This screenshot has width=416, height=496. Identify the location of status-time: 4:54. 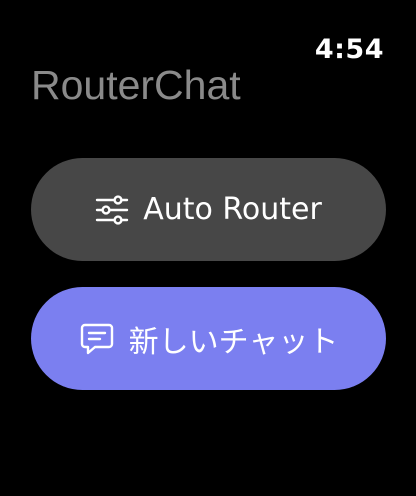
(349, 49).